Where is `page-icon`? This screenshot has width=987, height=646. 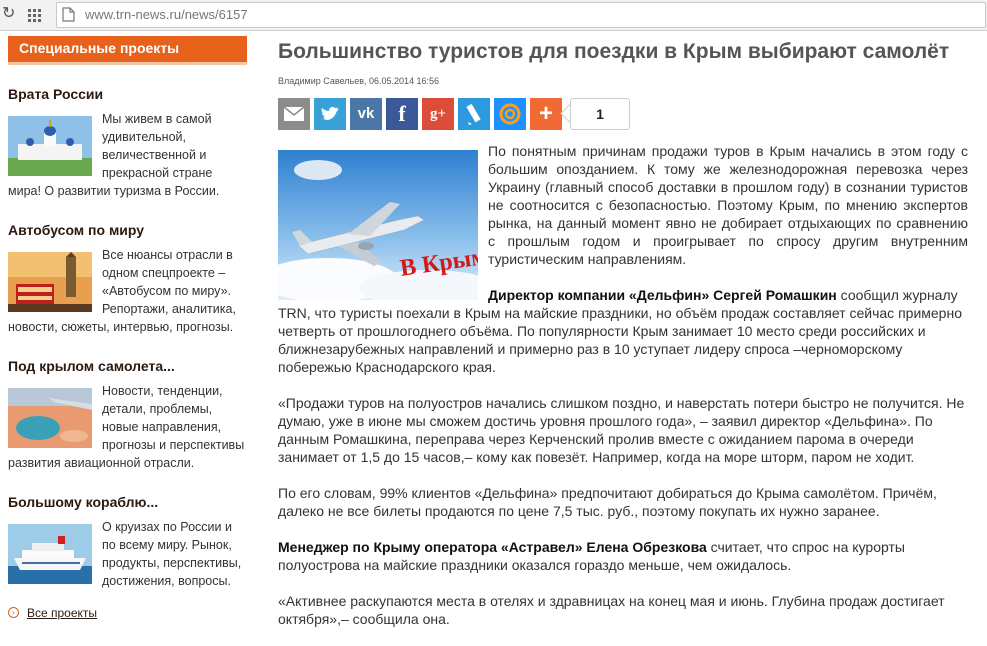 page-icon is located at coordinates (68, 14).